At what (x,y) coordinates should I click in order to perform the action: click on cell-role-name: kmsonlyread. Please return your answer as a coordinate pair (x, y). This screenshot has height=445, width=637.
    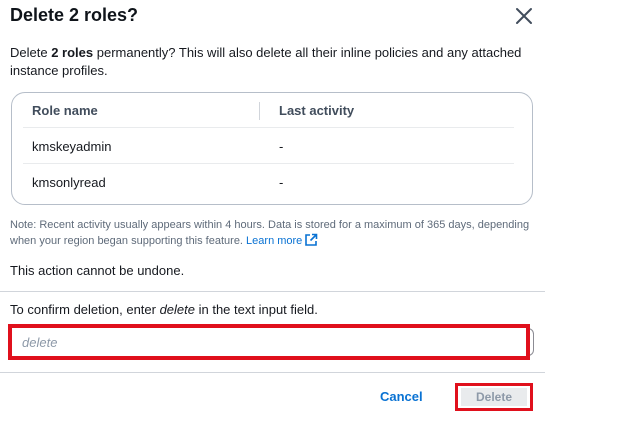
    Looking at the image, I should click on (69, 182).